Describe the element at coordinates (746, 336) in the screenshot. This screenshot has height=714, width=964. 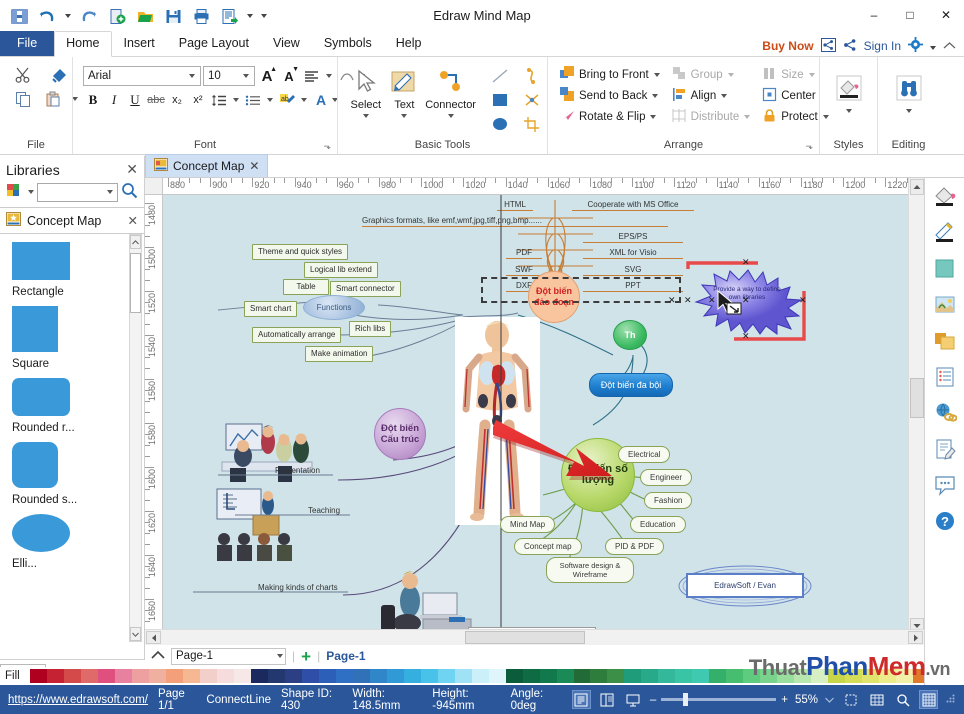
I see `selection-handle-bottom: ✕` at that location.